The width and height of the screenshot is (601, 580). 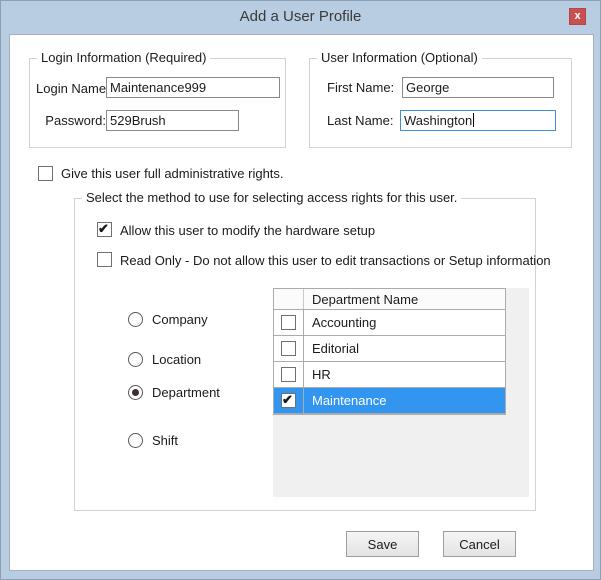 I want to click on admin-rights-checkbox, so click(x=45, y=173).